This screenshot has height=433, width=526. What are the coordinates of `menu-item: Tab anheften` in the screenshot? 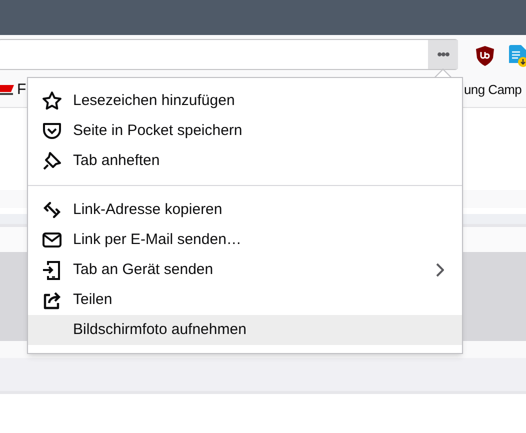 It's located at (245, 161).